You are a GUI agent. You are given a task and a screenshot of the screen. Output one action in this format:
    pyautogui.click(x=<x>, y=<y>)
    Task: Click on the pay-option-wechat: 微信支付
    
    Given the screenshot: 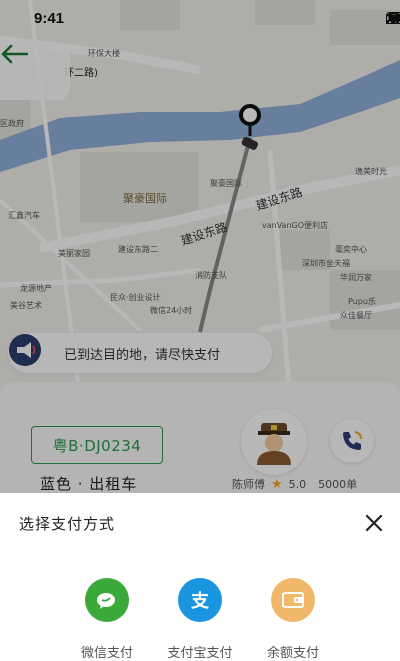 What is the action you would take?
    pyautogui.click(x=107, y=619)
    